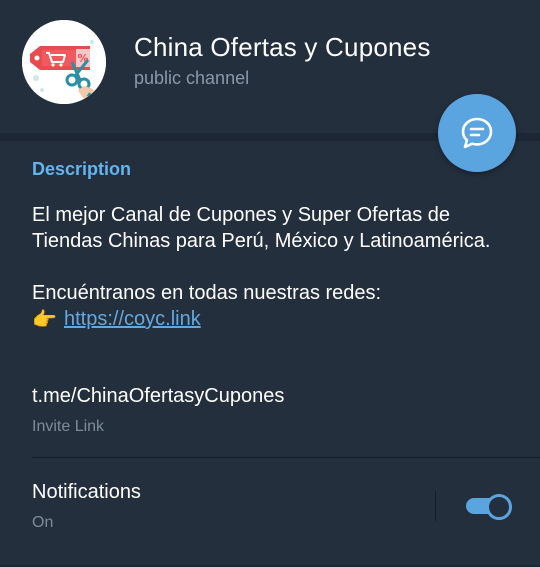  I want to click on invite-link-label: Invite Link, so click(68, 426).